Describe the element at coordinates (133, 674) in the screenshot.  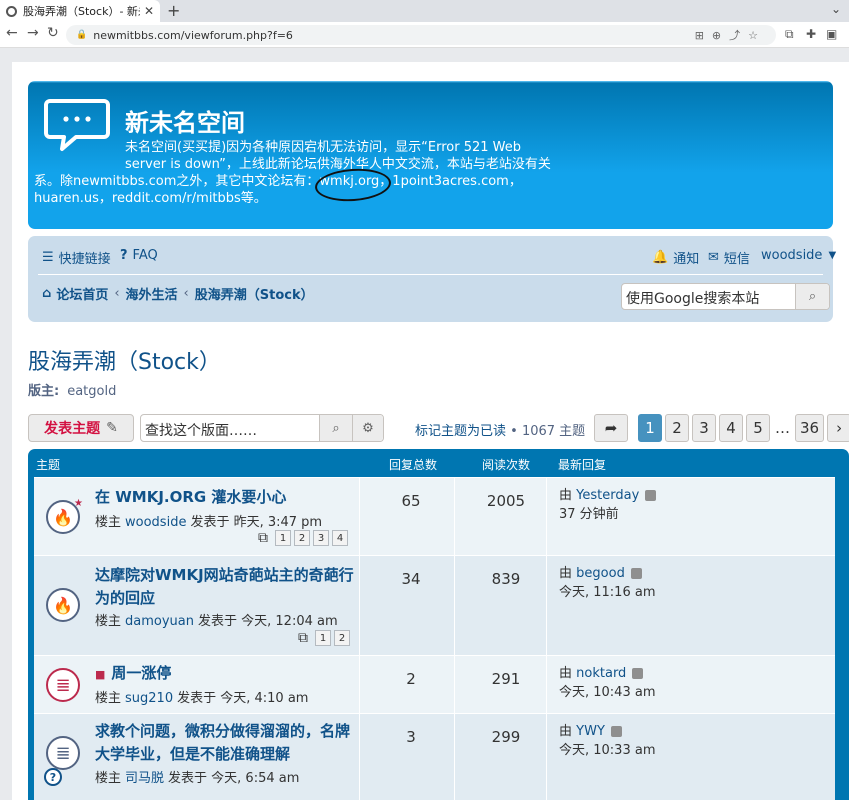
I see `topic-title: ■ 周一涨停` at that location.